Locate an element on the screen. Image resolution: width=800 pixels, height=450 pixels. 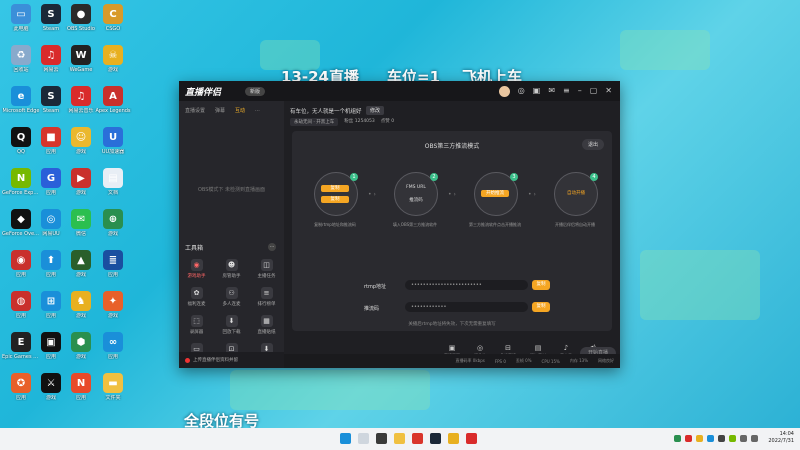
toolbox-item: ◫ 主播任务 is located at coordinates (266, 269).